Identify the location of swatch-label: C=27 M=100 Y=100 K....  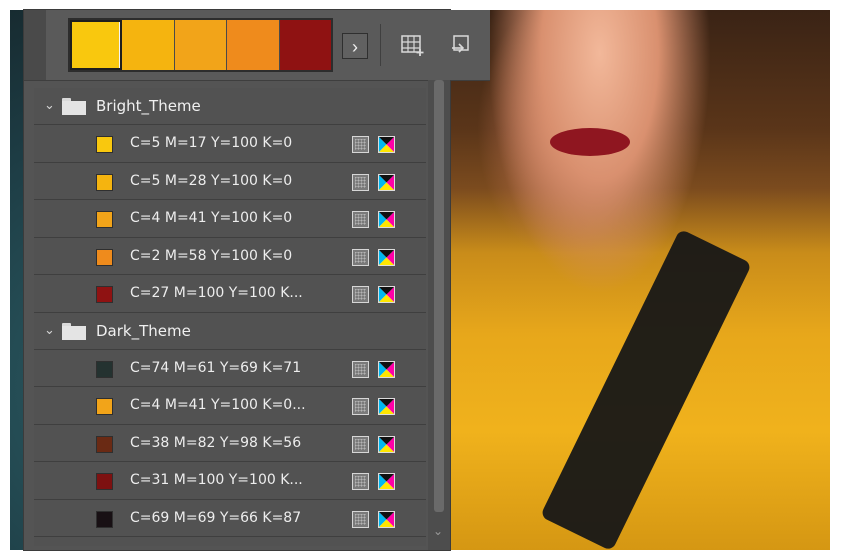
(216, 293).